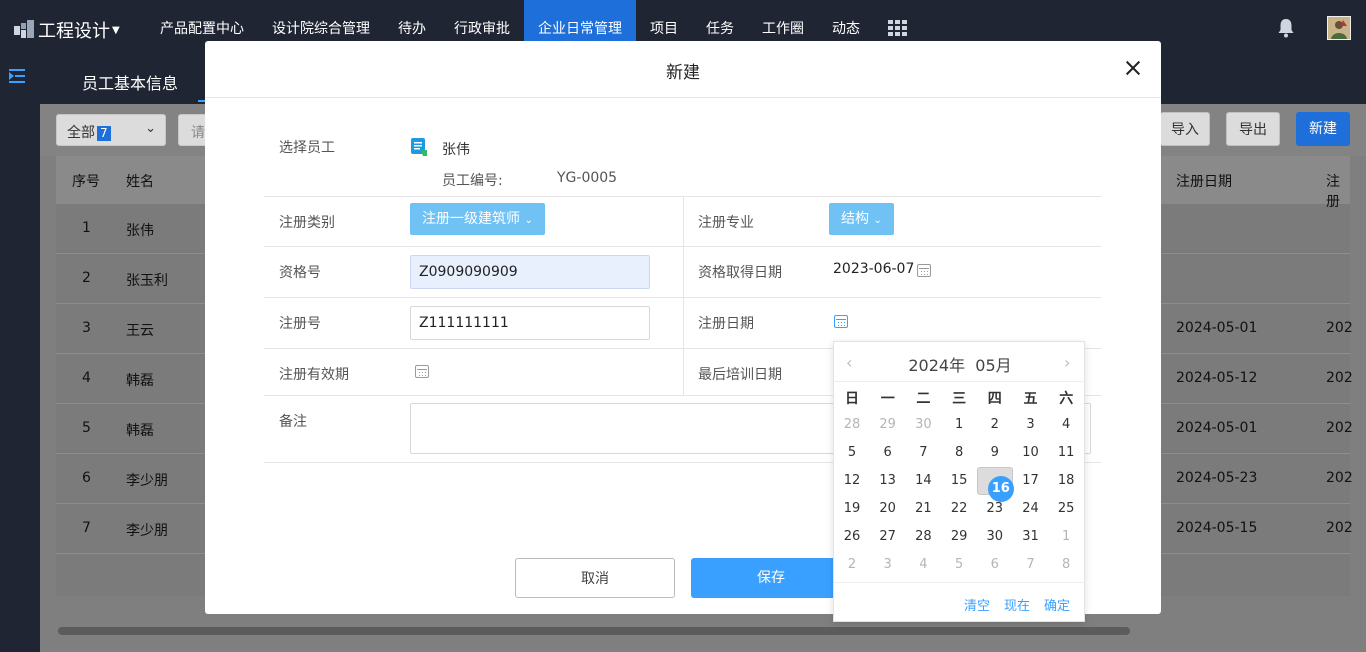  Describe the element at coordinates (471, 219) in the screenshot. I see `reg-category-value: 注册一级建筑师` at that location.